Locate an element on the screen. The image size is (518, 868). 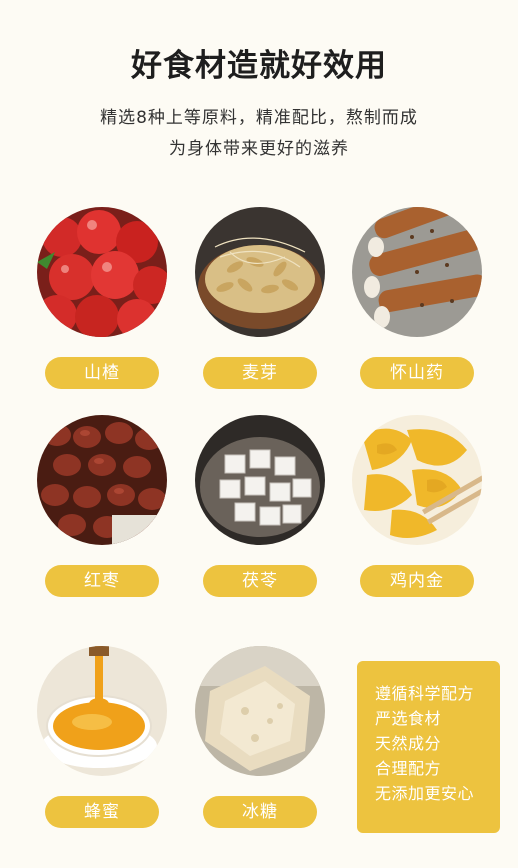
malt-image is located at coordinates (260, 272).